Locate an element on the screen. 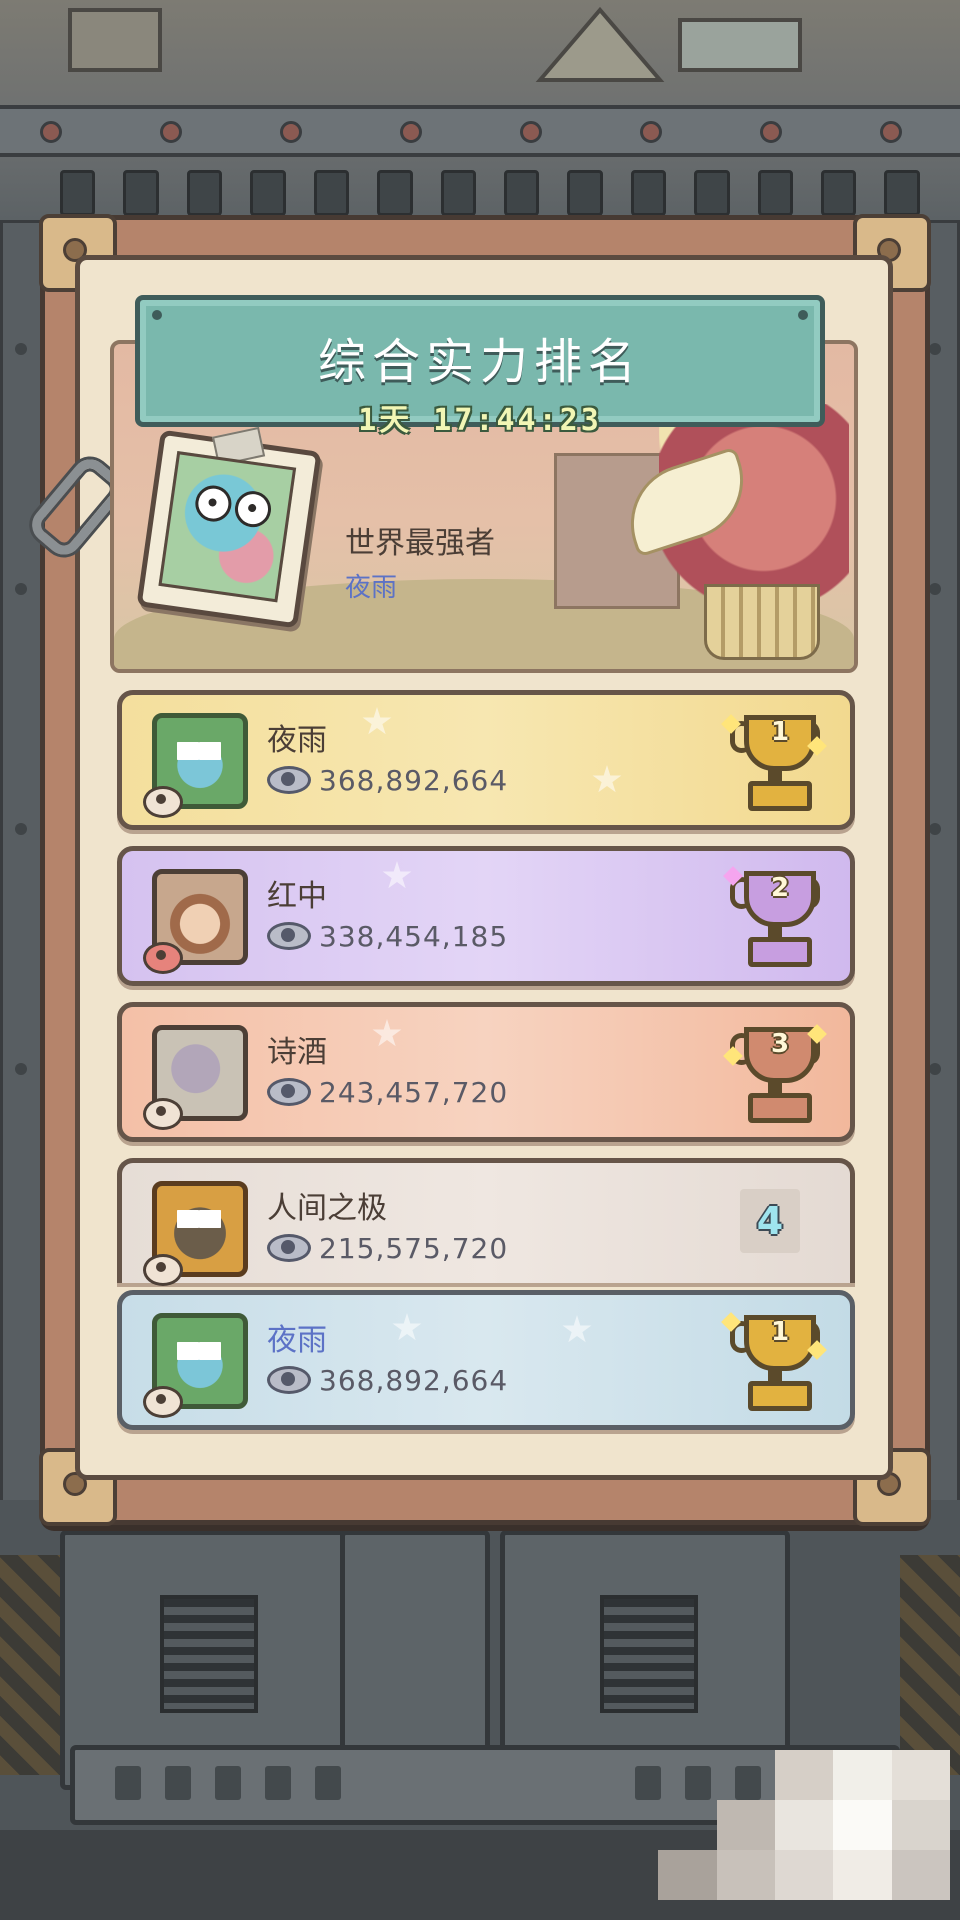  power-value: 338,454,185 is located at coordinates (414, 936).